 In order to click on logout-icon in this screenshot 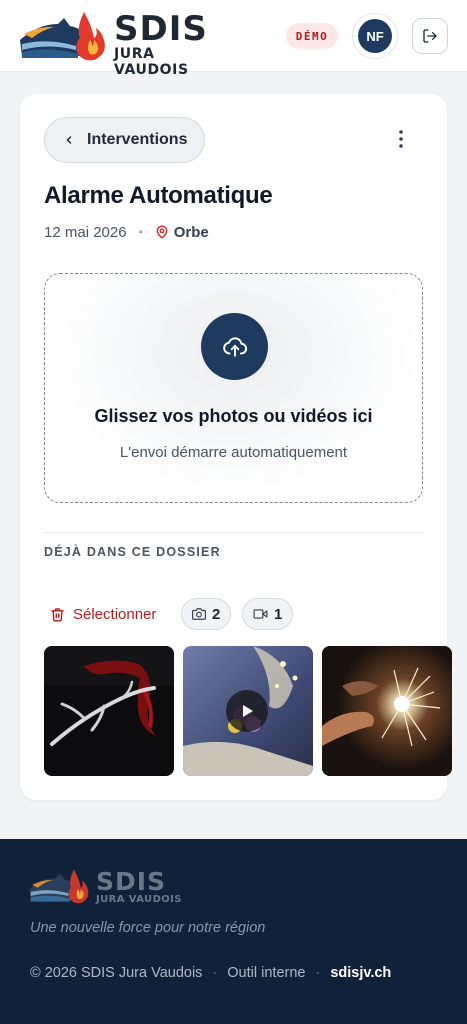, I will do `click(430, 36)`.